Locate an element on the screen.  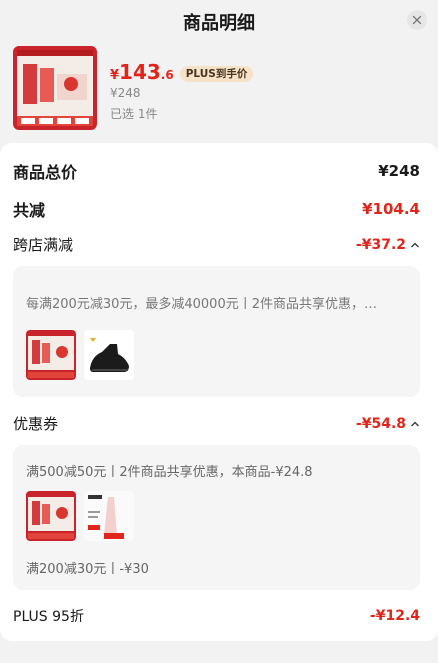
total-label: 商品总价 is located at coordinates (45, 172).